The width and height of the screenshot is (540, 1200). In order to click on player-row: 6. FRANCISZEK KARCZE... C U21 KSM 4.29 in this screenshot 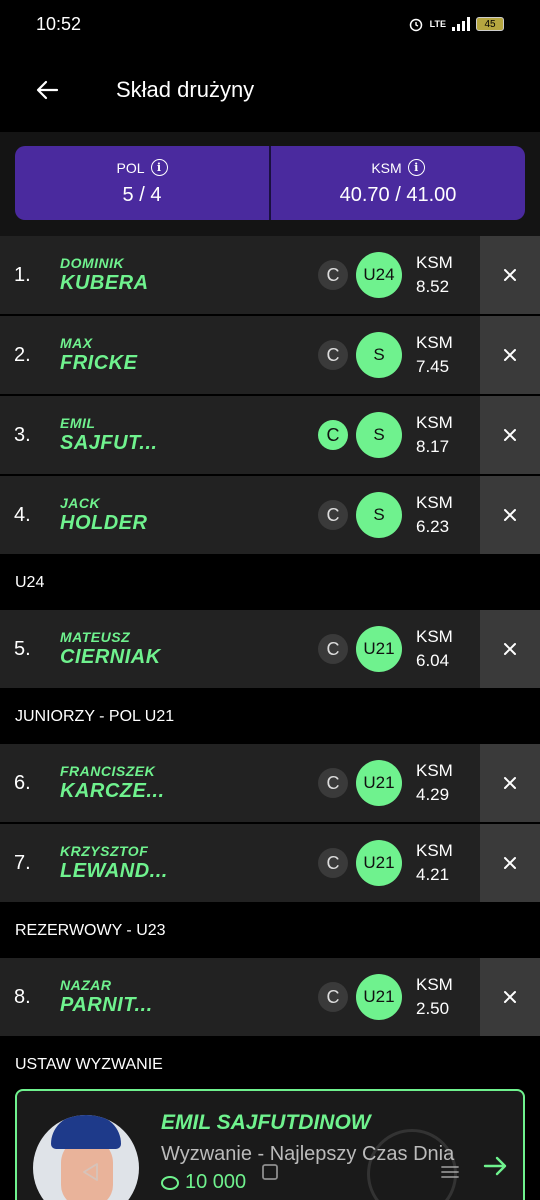, I will do `click(270, 783)`.